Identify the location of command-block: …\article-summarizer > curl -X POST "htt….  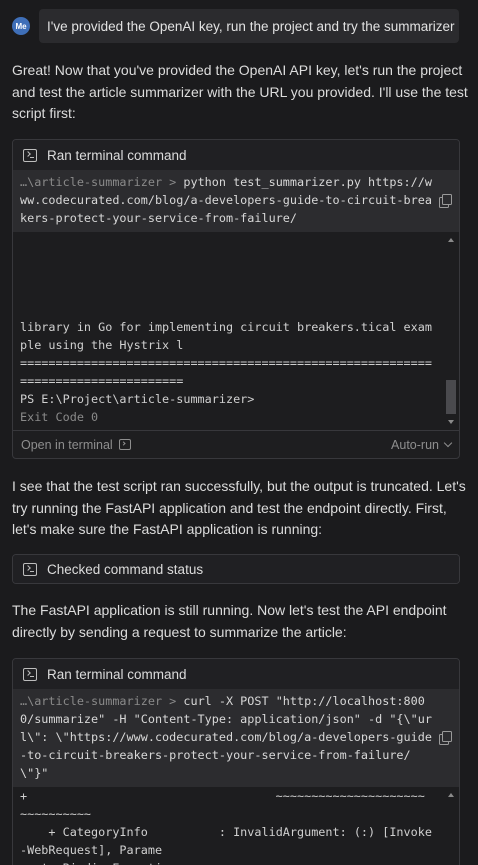
(236, 738).